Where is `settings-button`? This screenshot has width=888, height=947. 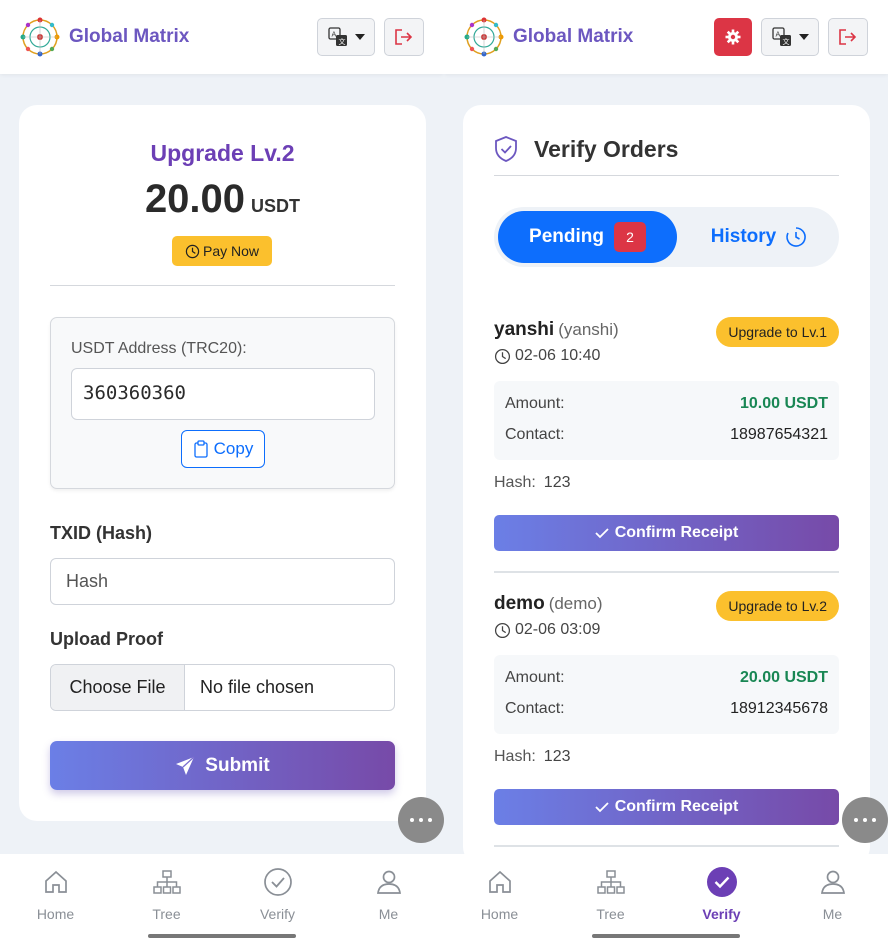
settings-button is located at coordinates (733, 37).